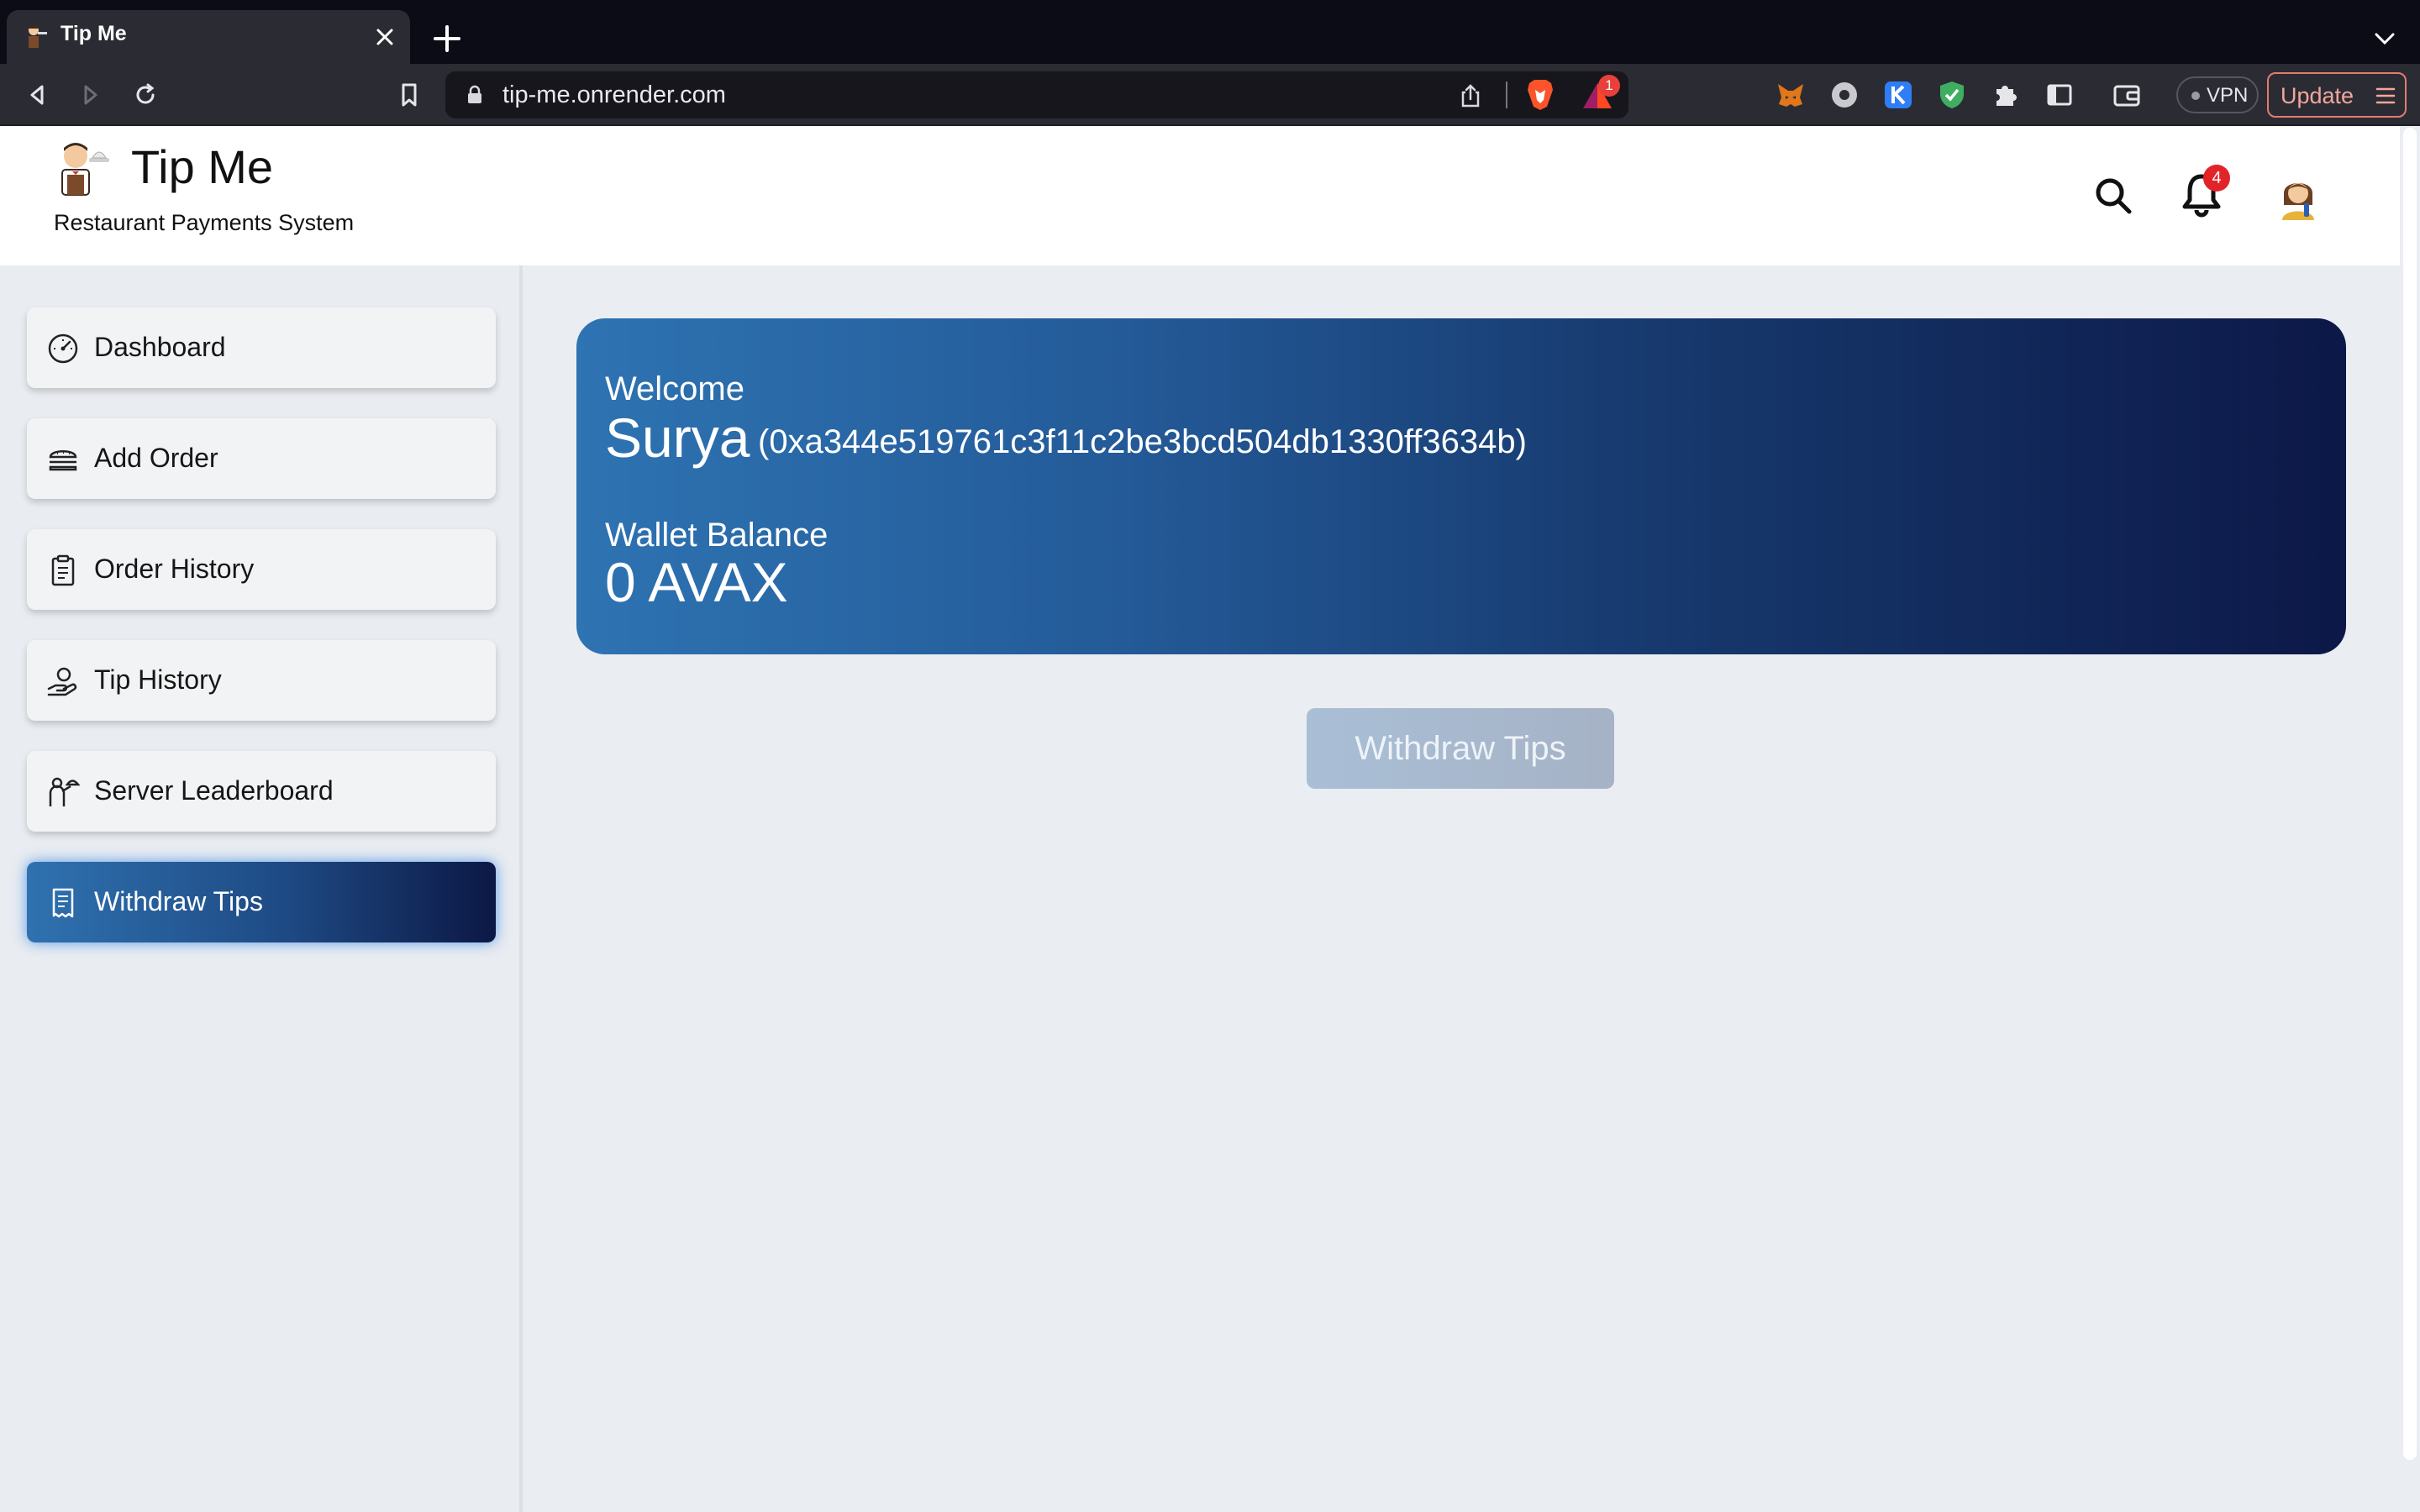 Image resolution: width=2420 pixels, height=1512 pixels. What do you see at coordinates (38, 95) in the screenshot?
I see `back-icon` at bounding box center [38, 95].